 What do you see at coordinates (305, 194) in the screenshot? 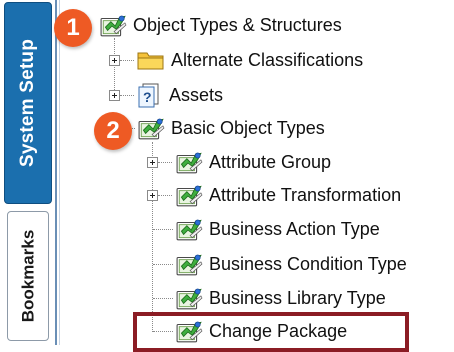
I see `tree-node-label: Attribute Transformation` at bounding box center [305, 194].